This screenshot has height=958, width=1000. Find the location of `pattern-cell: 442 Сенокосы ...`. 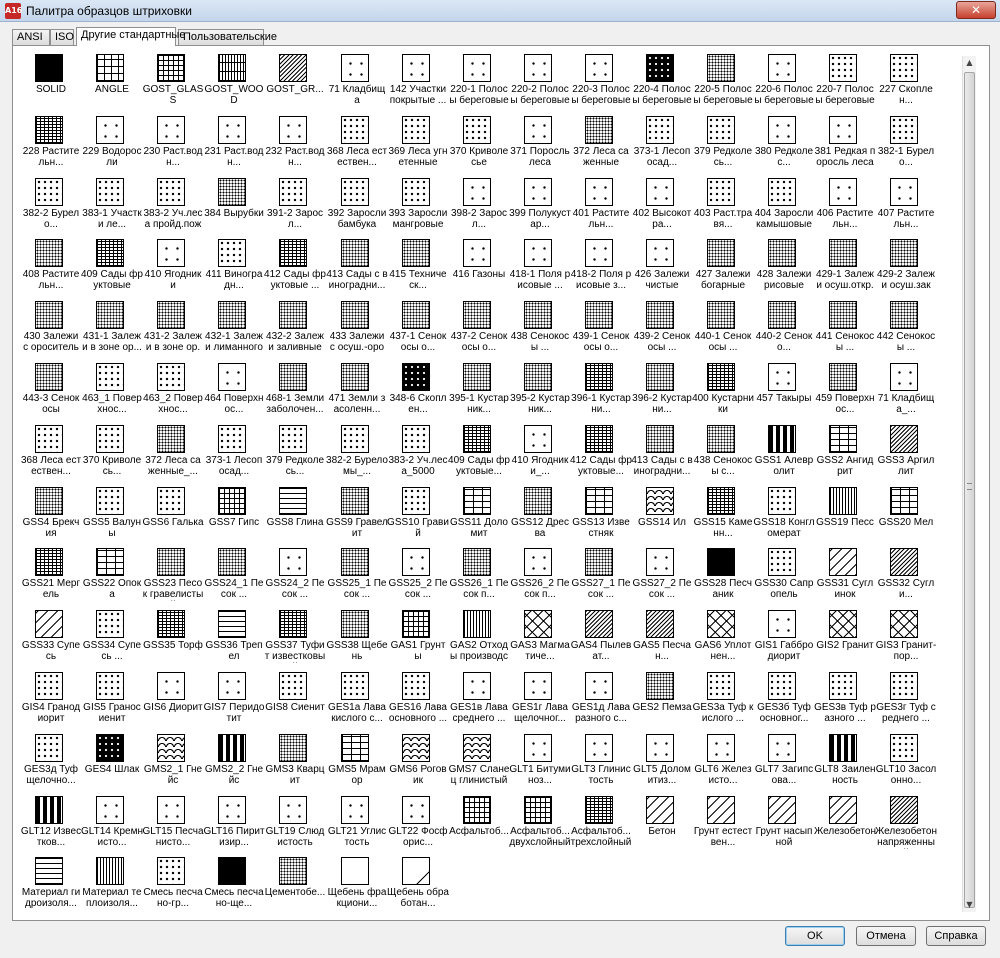

pattern-cell: 442 Сенокосы ... is located at coordinates (905, 325).